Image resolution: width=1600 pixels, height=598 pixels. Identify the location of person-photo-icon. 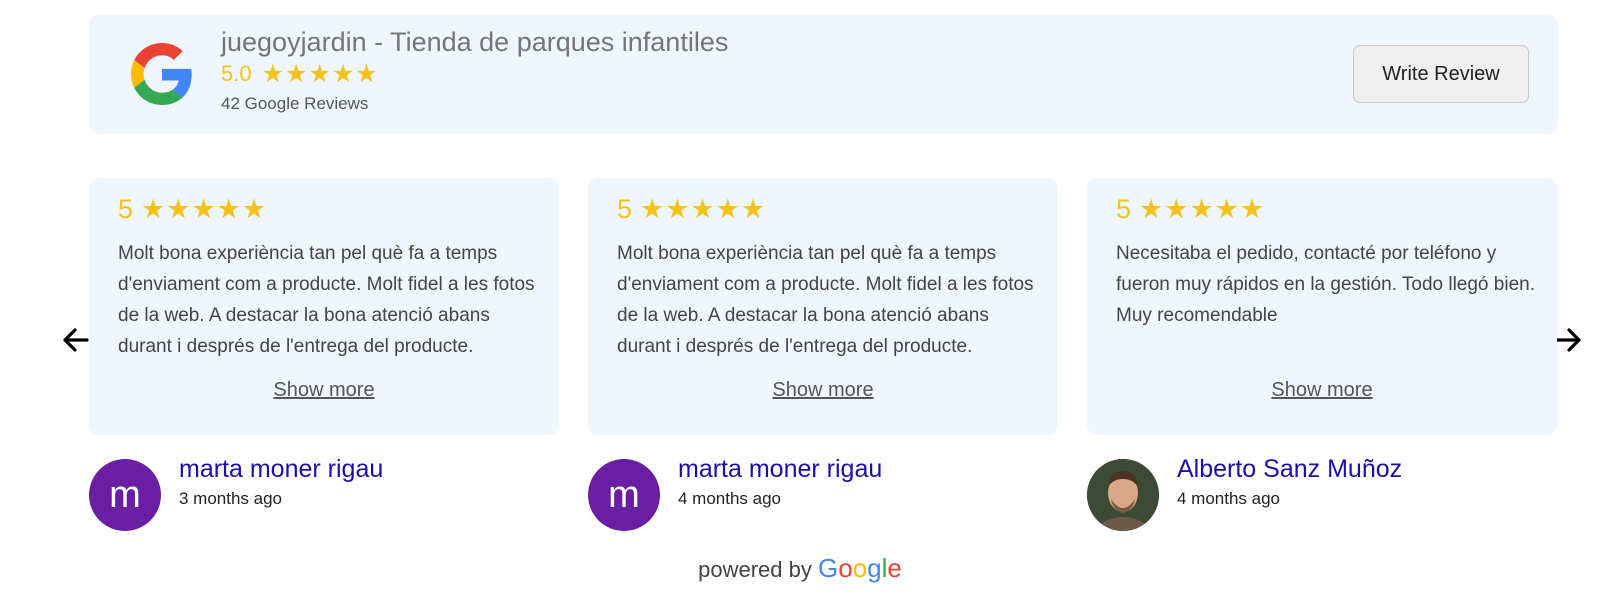
(1123, 495).